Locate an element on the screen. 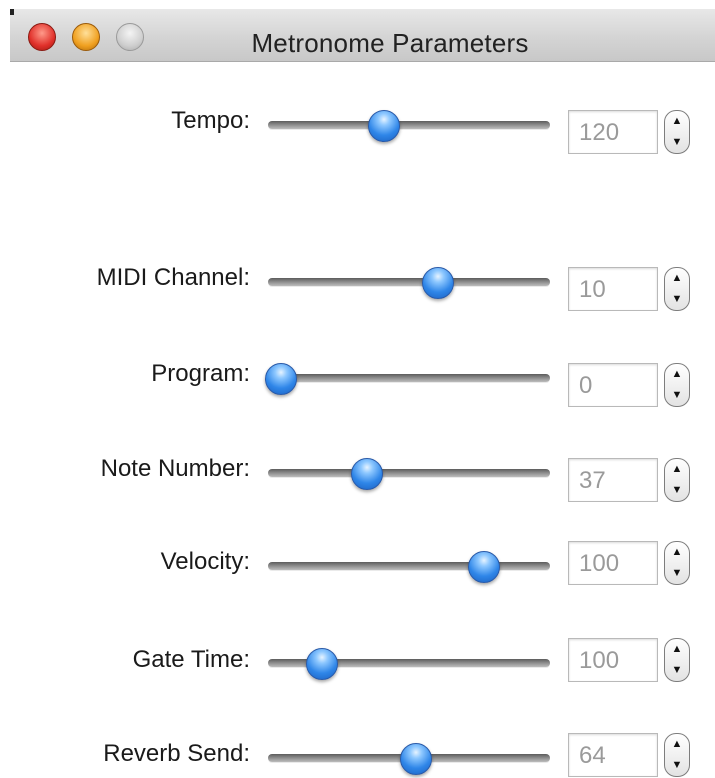 The height and width of the screenshot is (778, 715). midi-channel-slider-track is located at coordinates (409, 282).